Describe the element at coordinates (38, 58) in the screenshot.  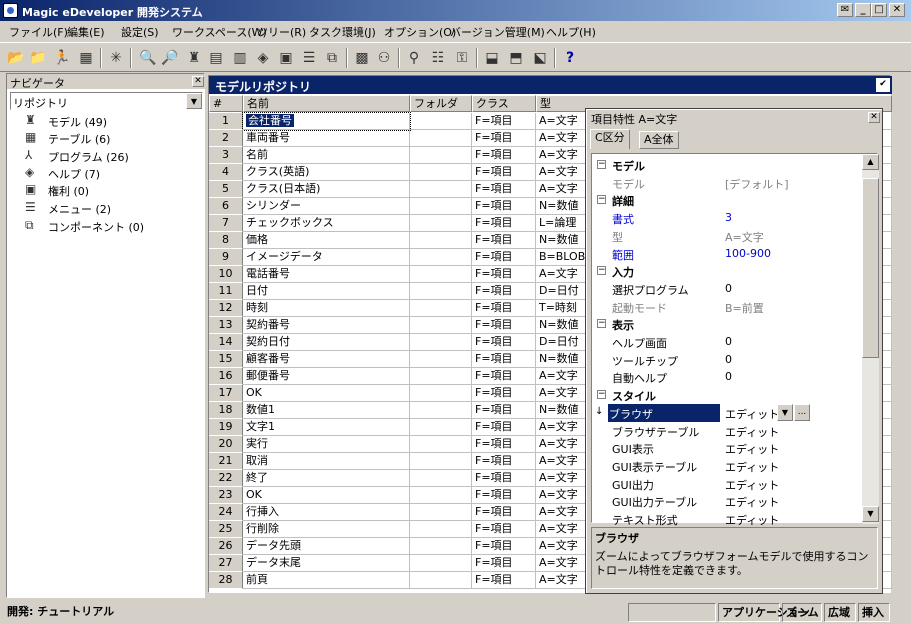
I see `open-project-icon: 📁` at that location.